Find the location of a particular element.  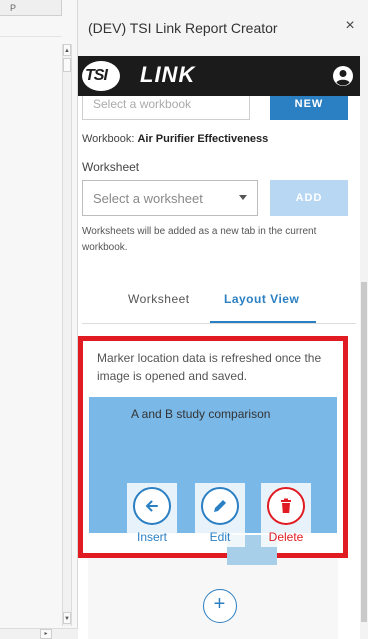

pane-header: (DEV) TSI Link Report Creator × is located at coordinates (223, 28).